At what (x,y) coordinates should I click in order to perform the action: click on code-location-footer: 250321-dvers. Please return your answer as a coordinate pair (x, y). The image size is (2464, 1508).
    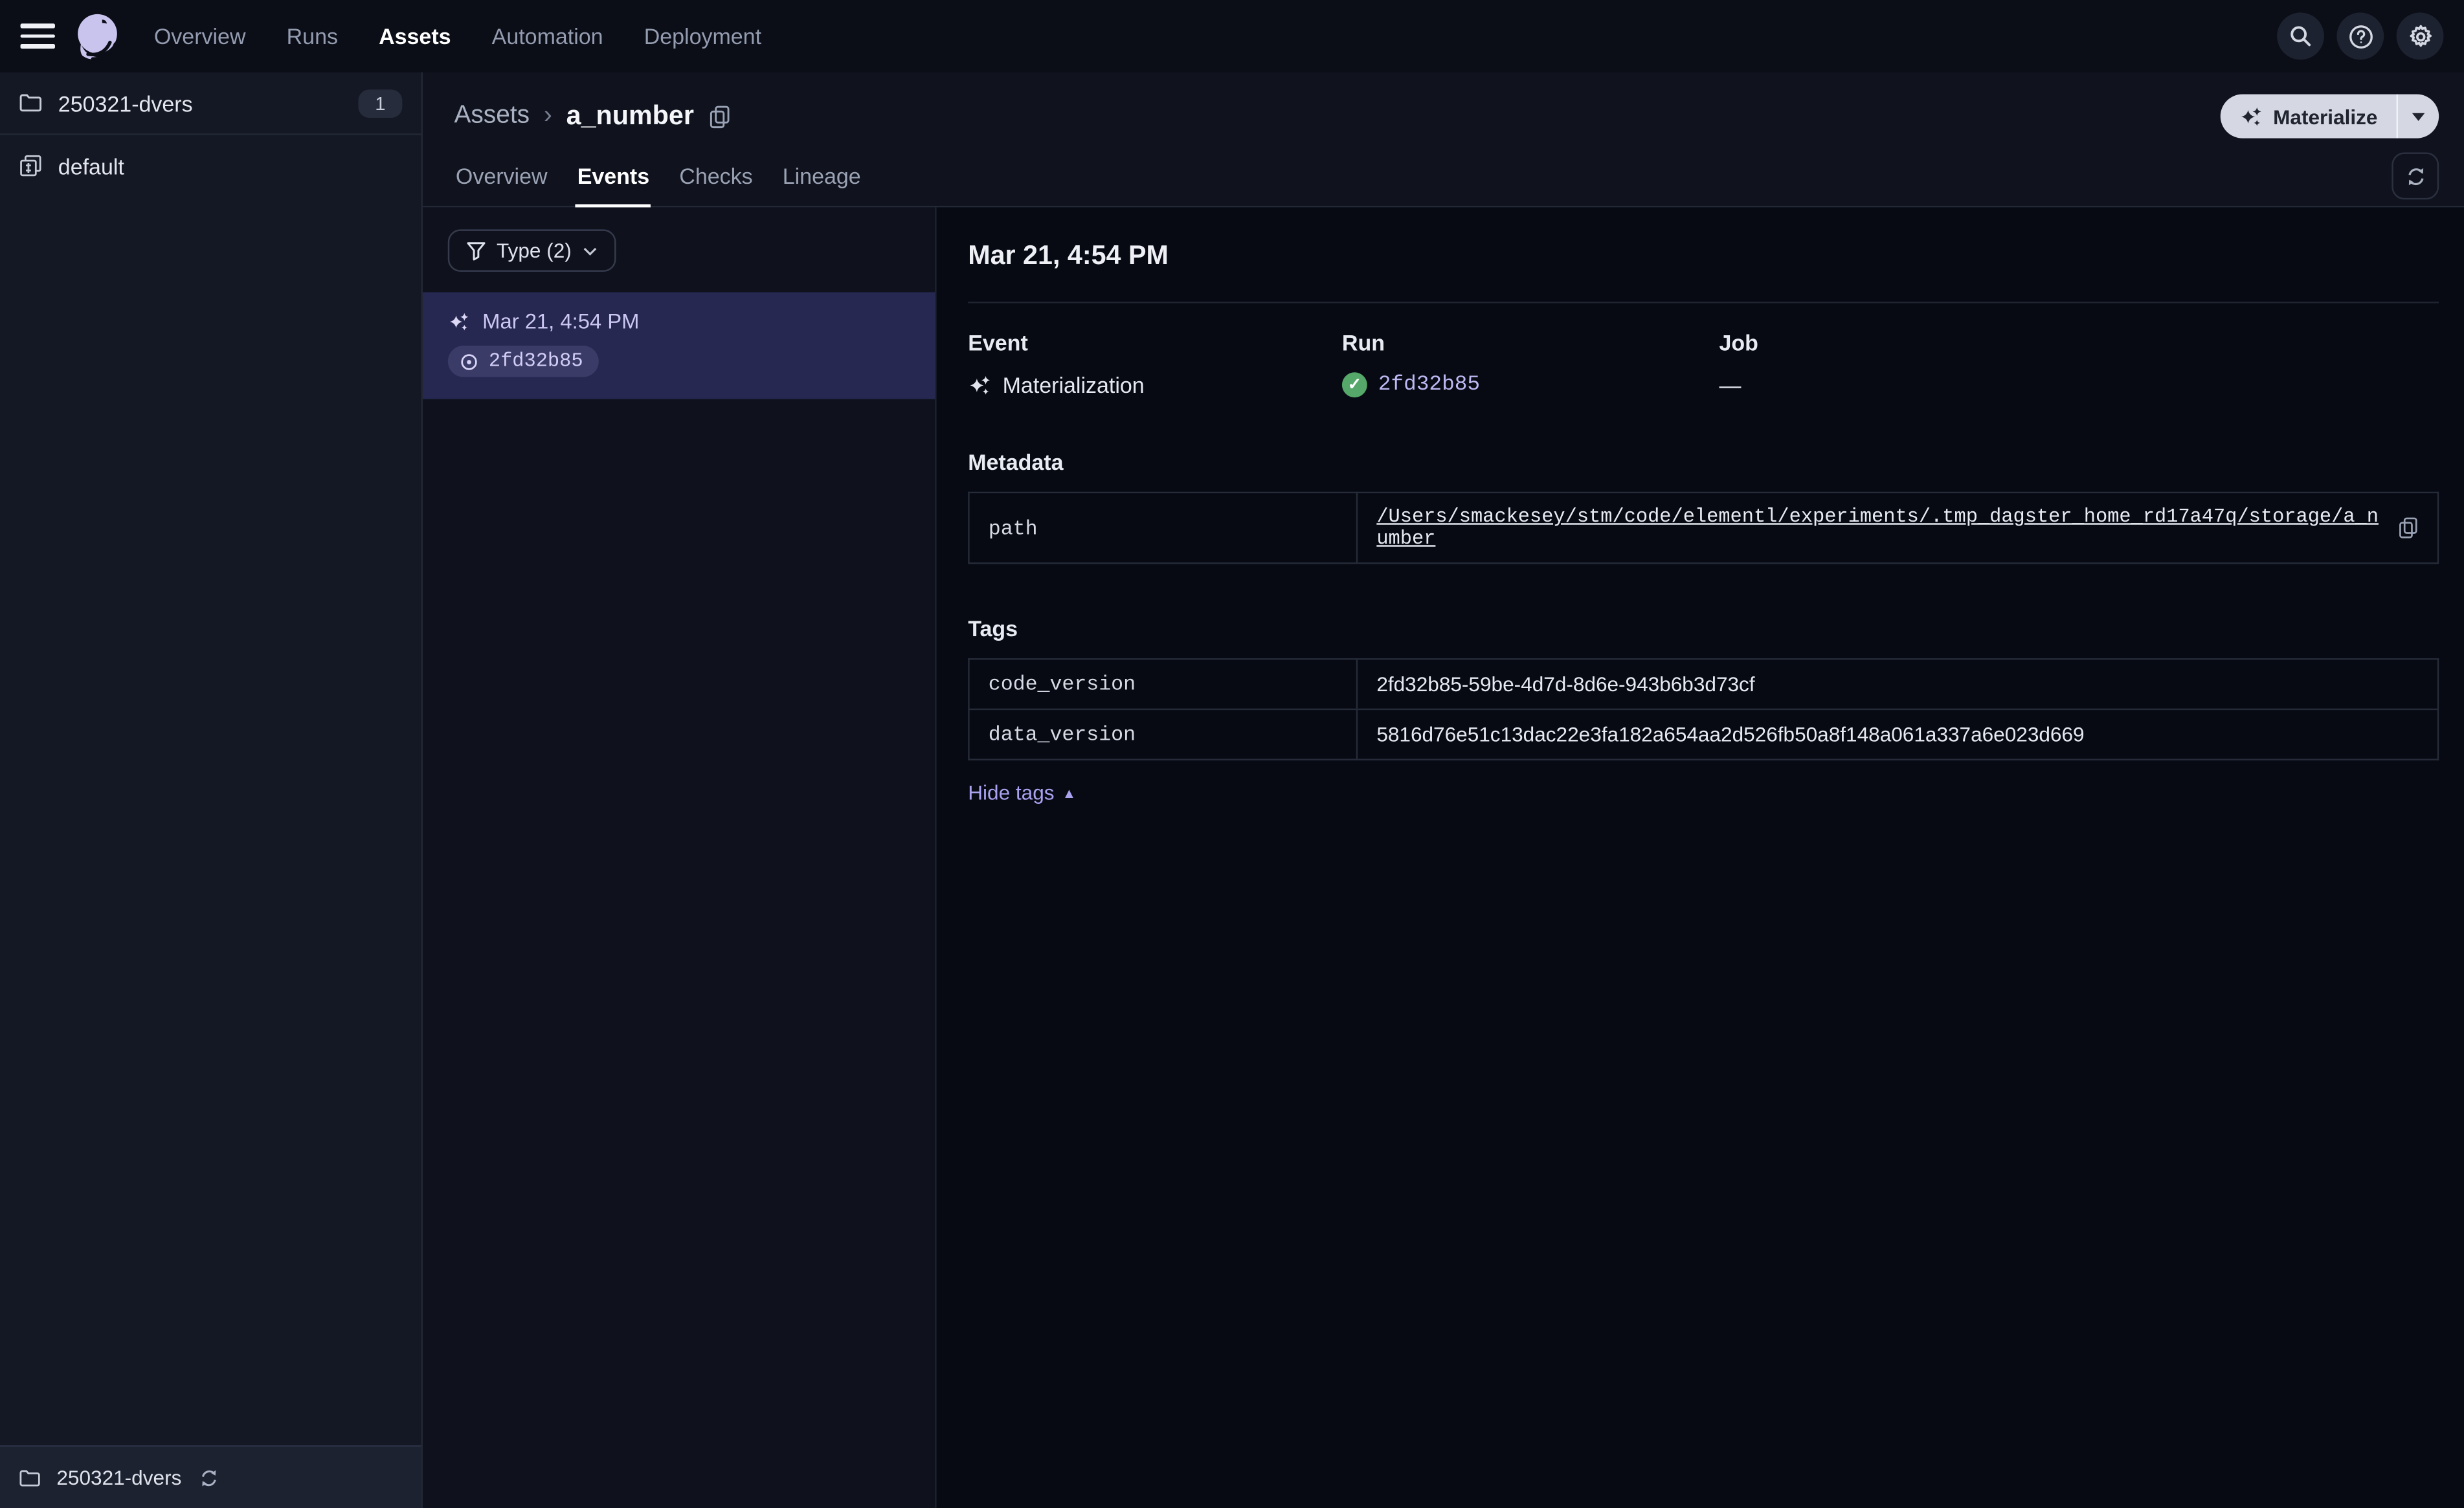
    Looking at the image, I should click on (210, 1476).